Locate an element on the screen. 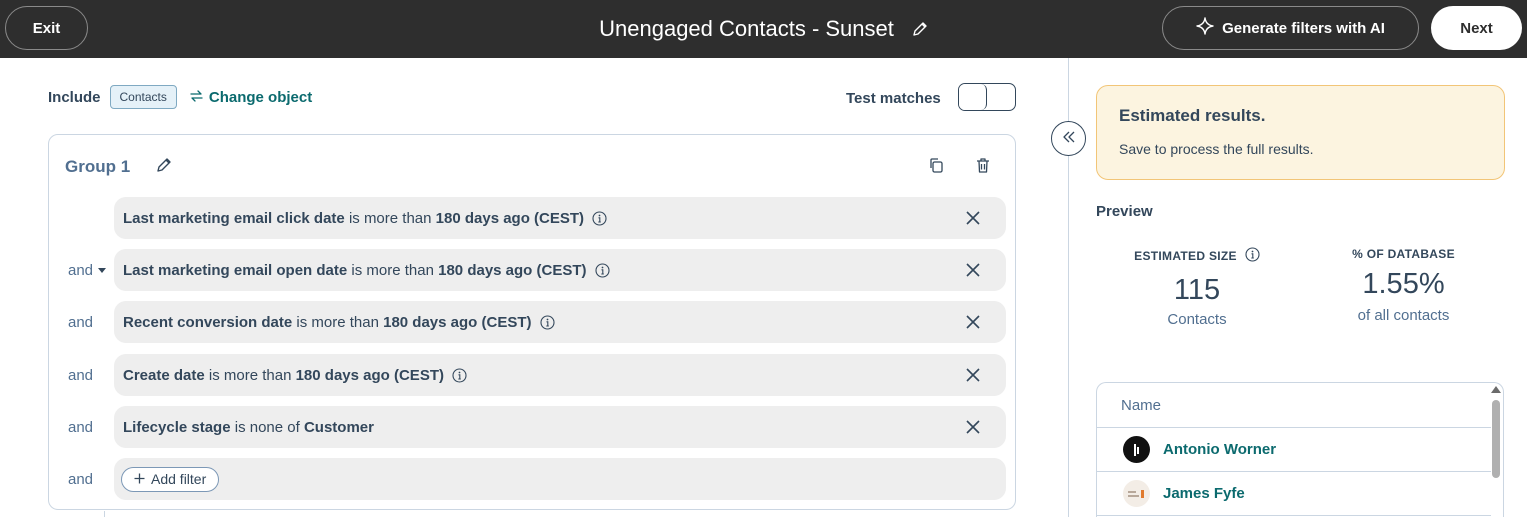  next-button: Next is located at coordinates (1476, 28).